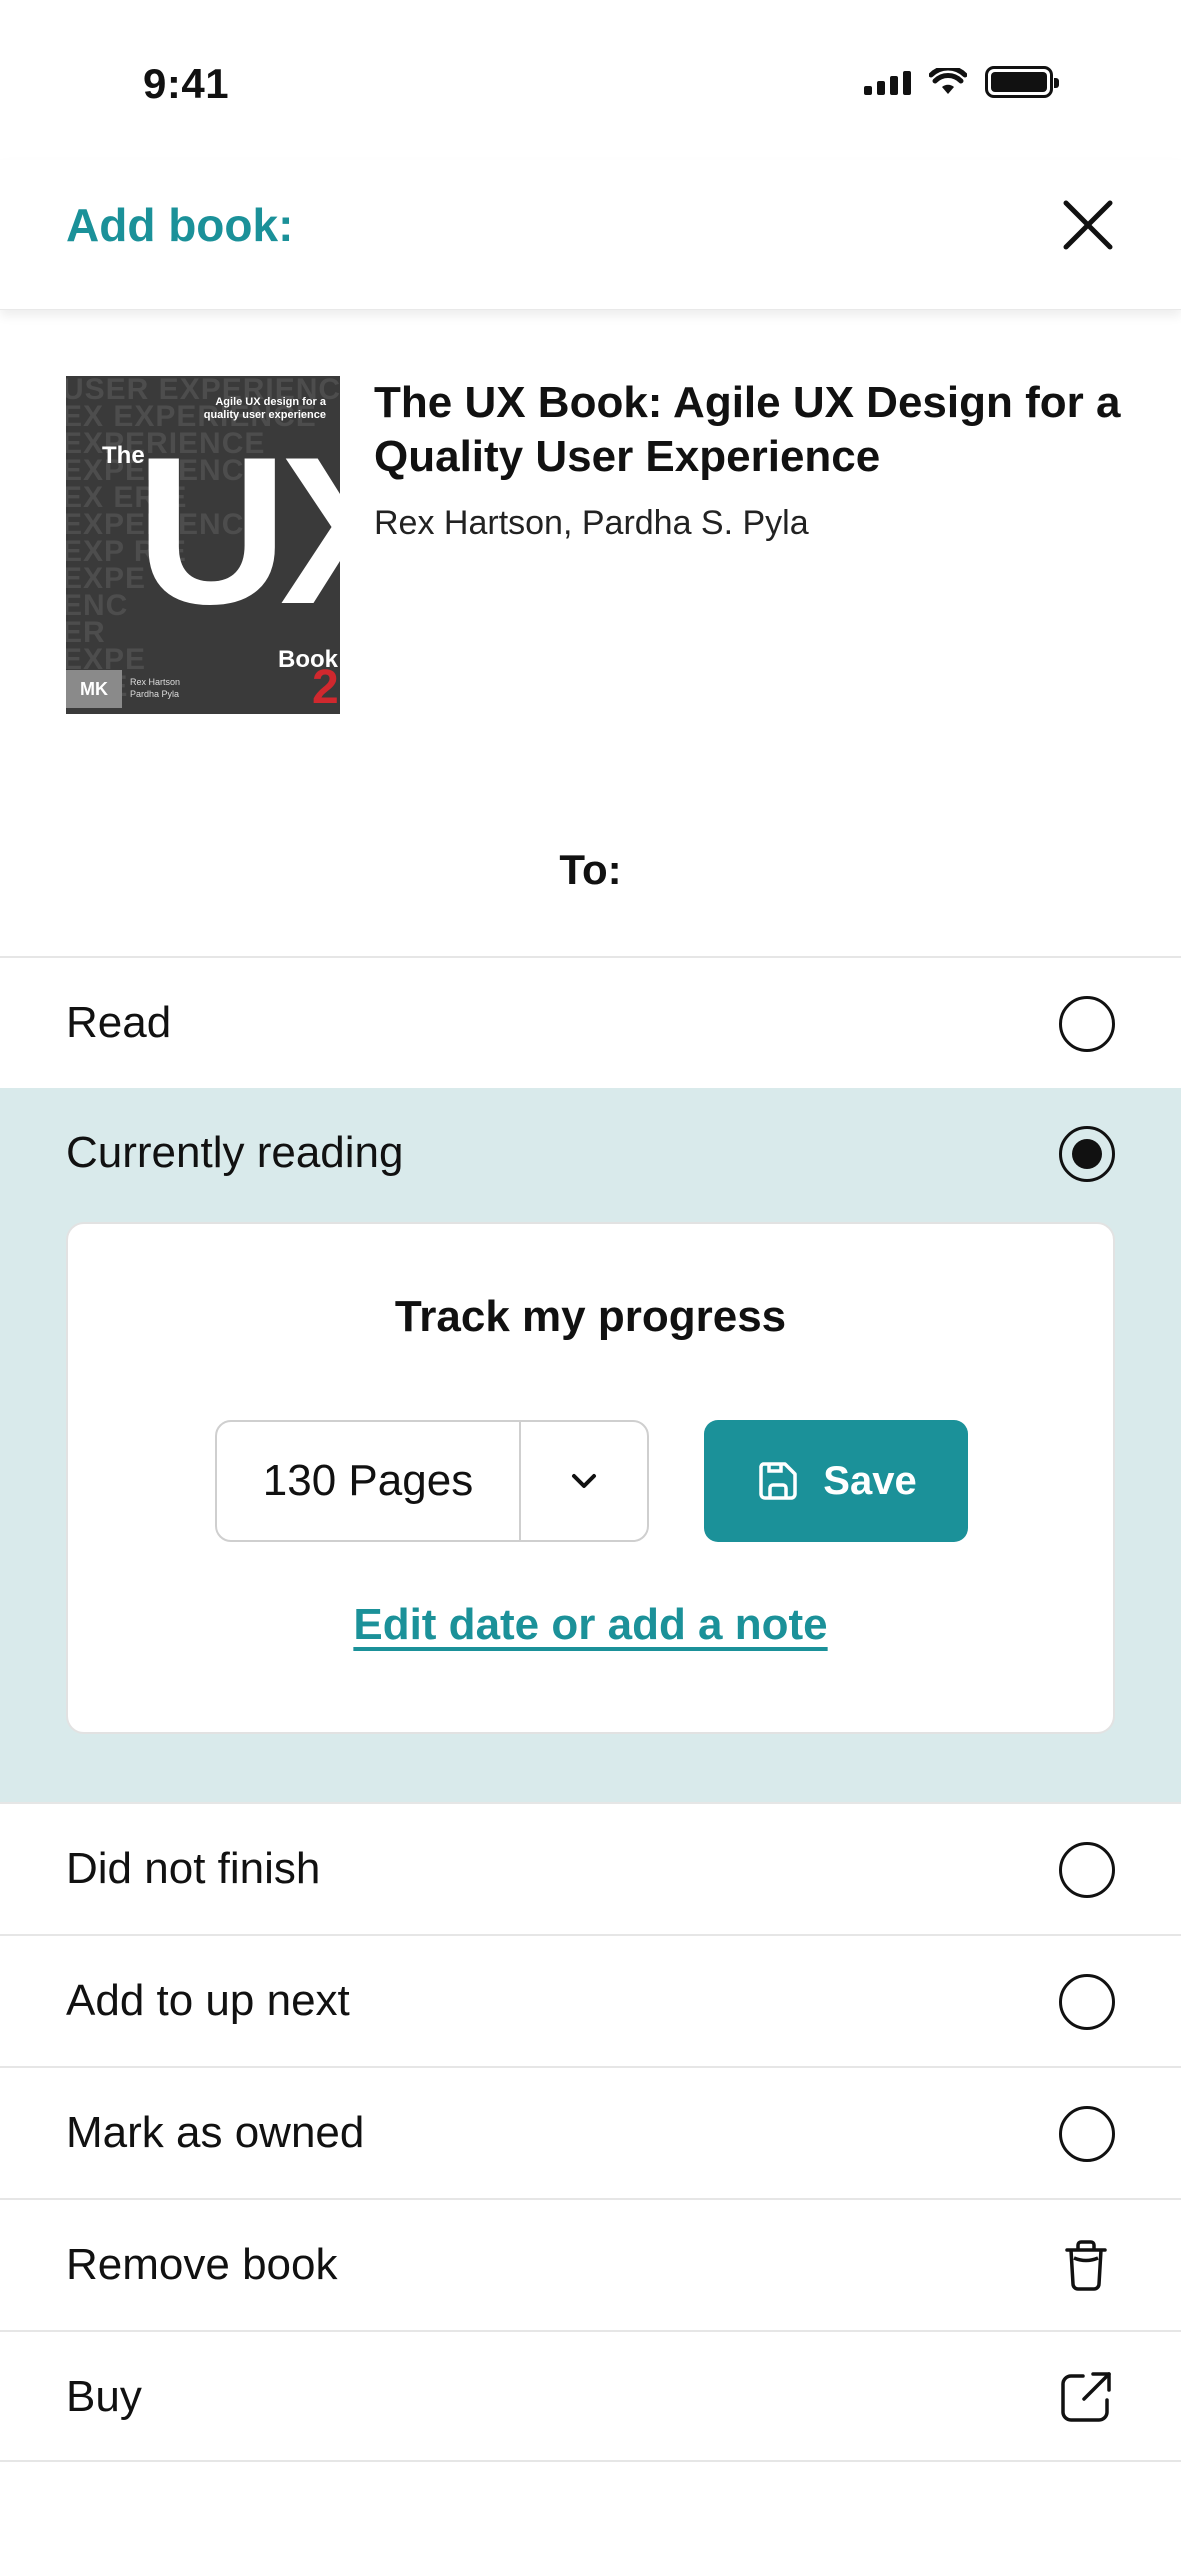 The image size is (1181, 2560). I want to click on save-button: Save, so click(836, 1481).